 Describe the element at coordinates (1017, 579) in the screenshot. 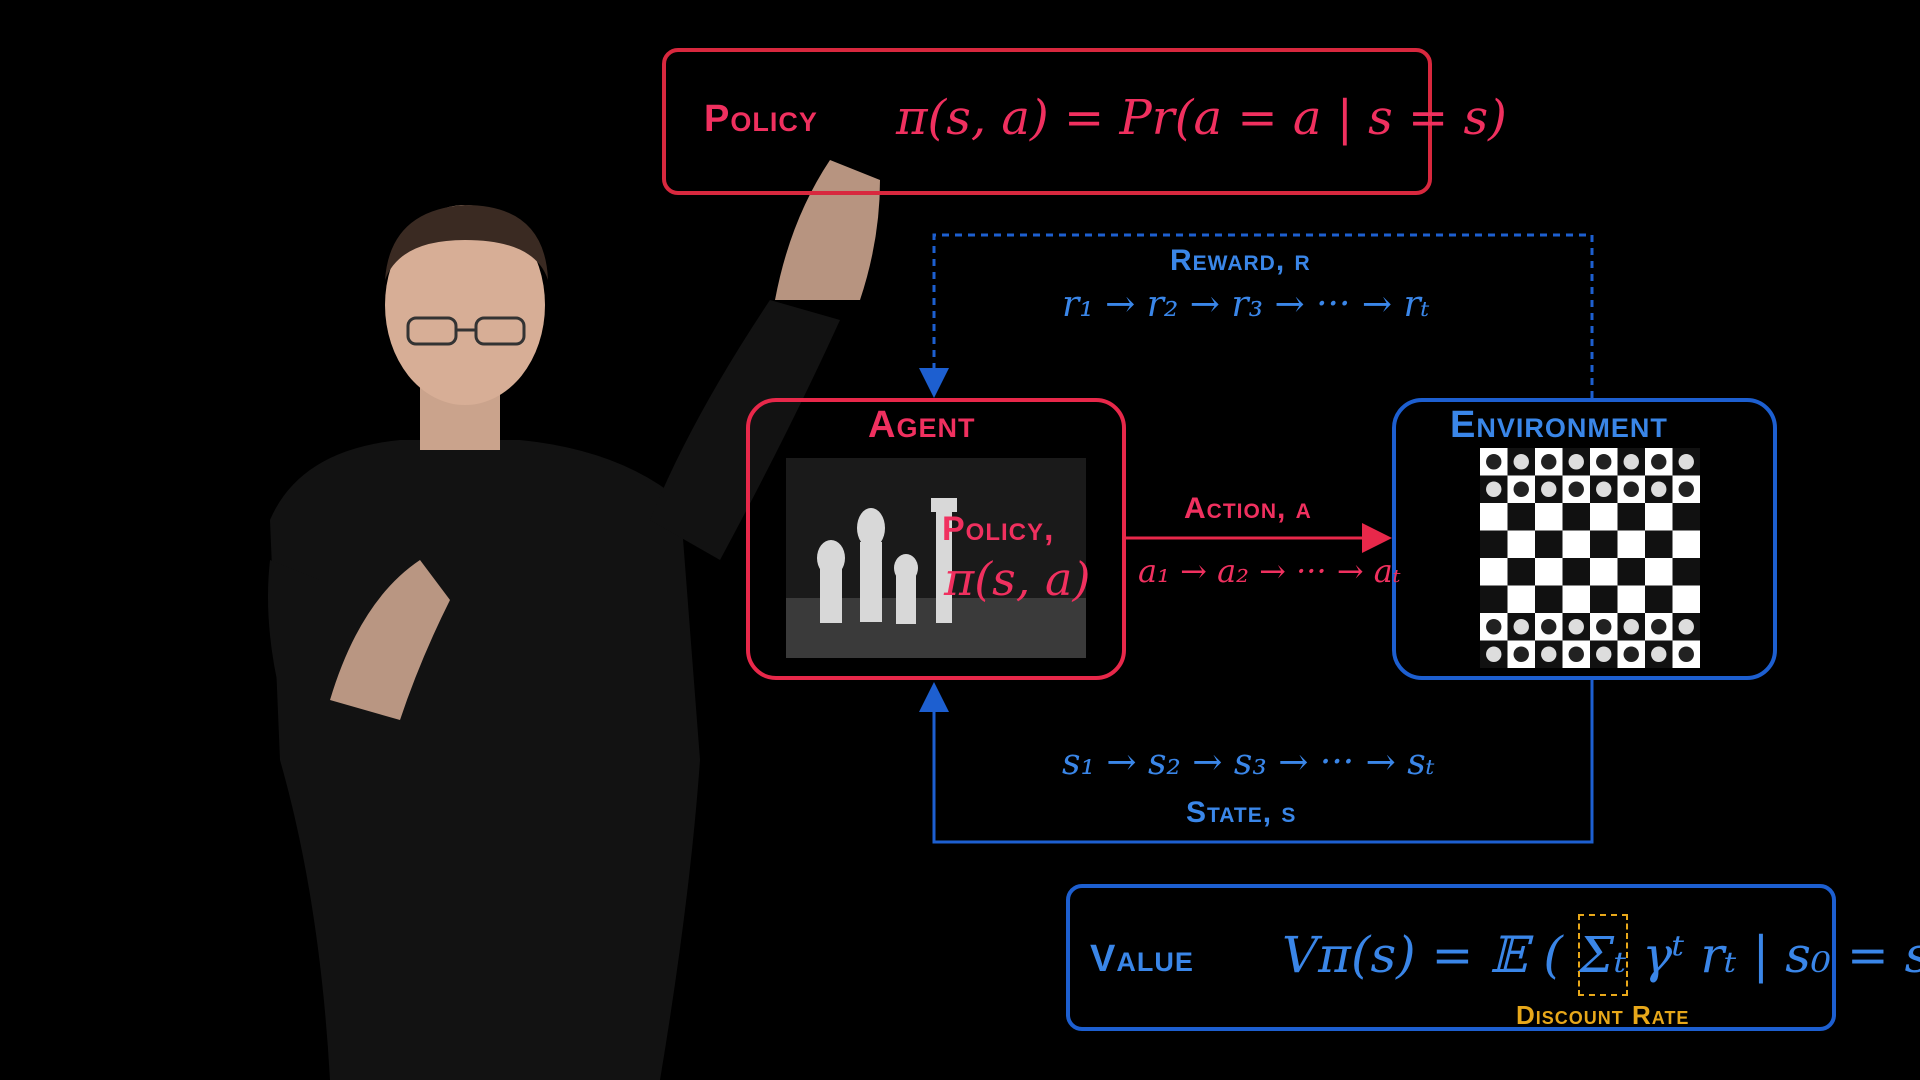

I see `agent-policy-equation: π(s, a)` at that location.